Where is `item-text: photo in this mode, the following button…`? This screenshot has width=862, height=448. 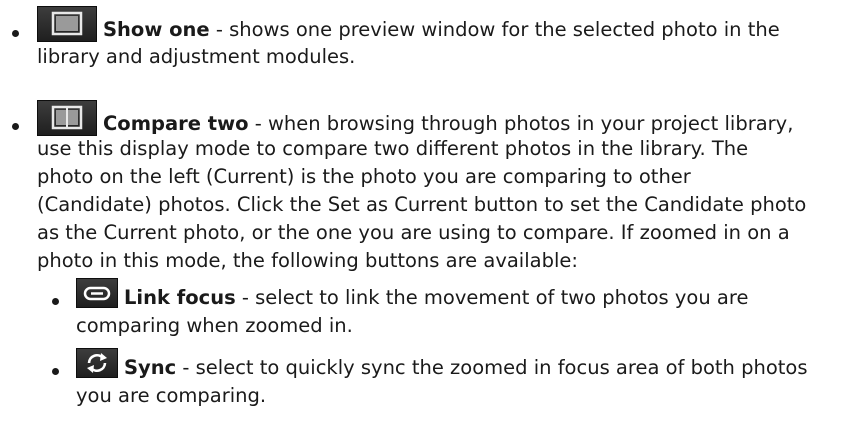
item-text: photo in this mode, the following button… is located at coordinates (307, 260).